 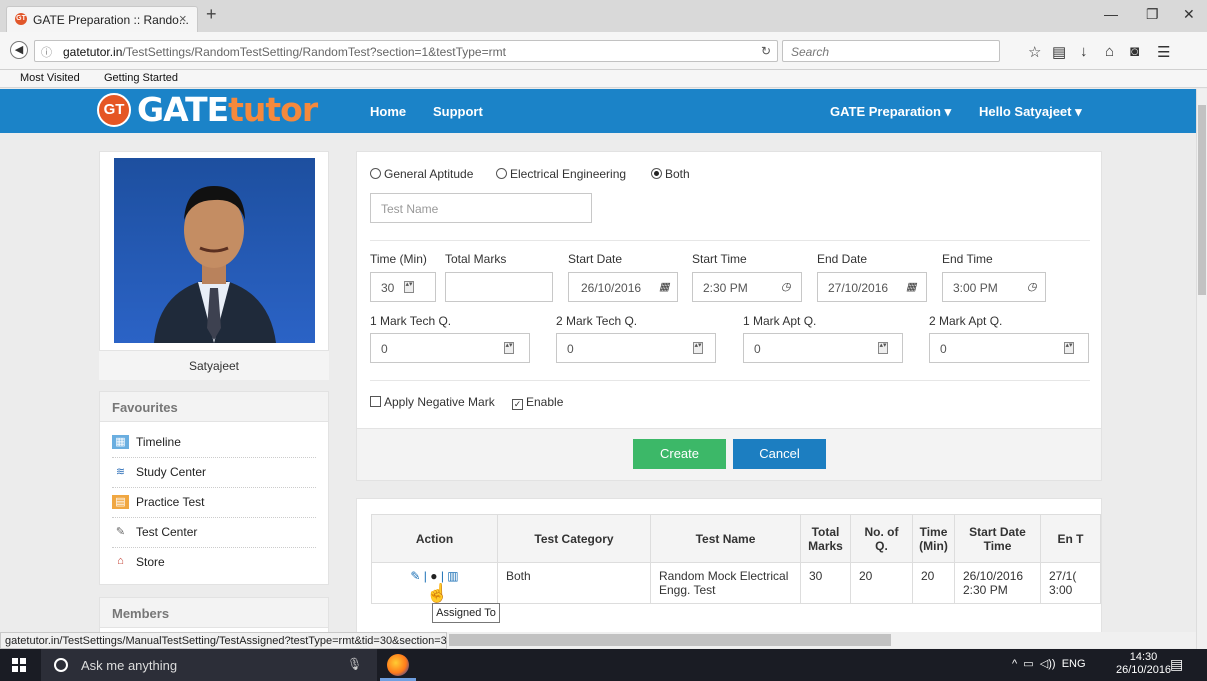 What do you see at coordinates (214, 533) in the screenshot?
I see `fav-test-center: ✎ Test Center` at bounding box center [214, 533].